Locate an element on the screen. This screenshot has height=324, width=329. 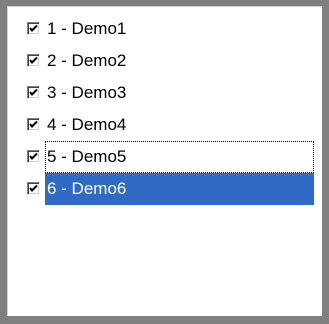
list-item-label: 4 - Demo4 is located at coordinates (87, 124).